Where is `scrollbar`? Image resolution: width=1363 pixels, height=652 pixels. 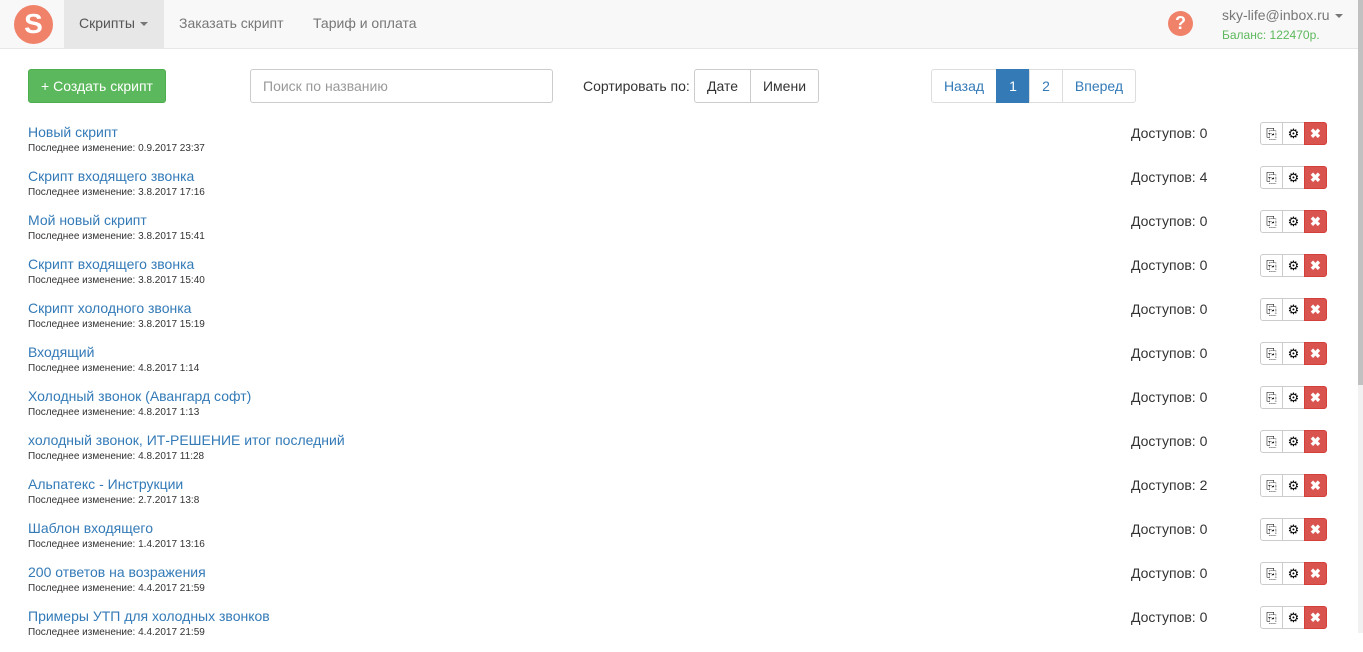
scrollbar is located at coordinates (1360, 316).